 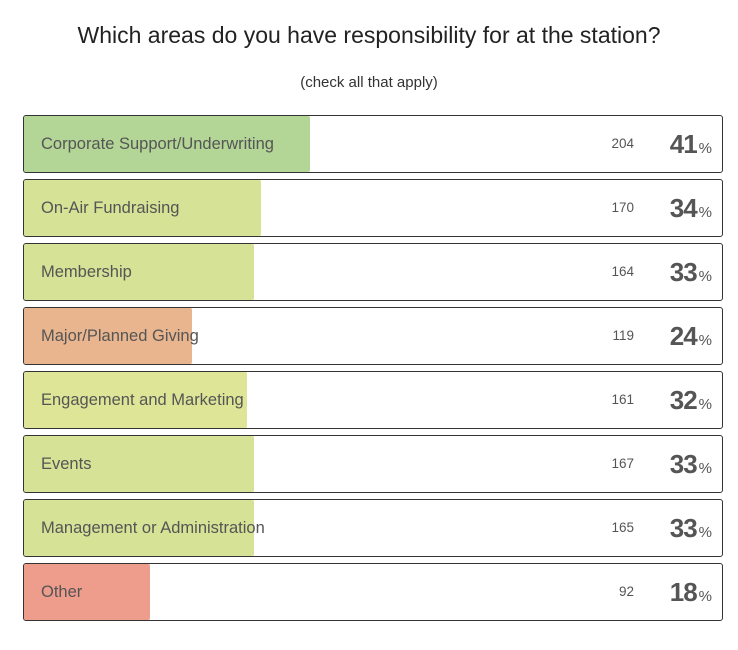 I want to click on bar-percent: 34%, so click(x=690, y=208).